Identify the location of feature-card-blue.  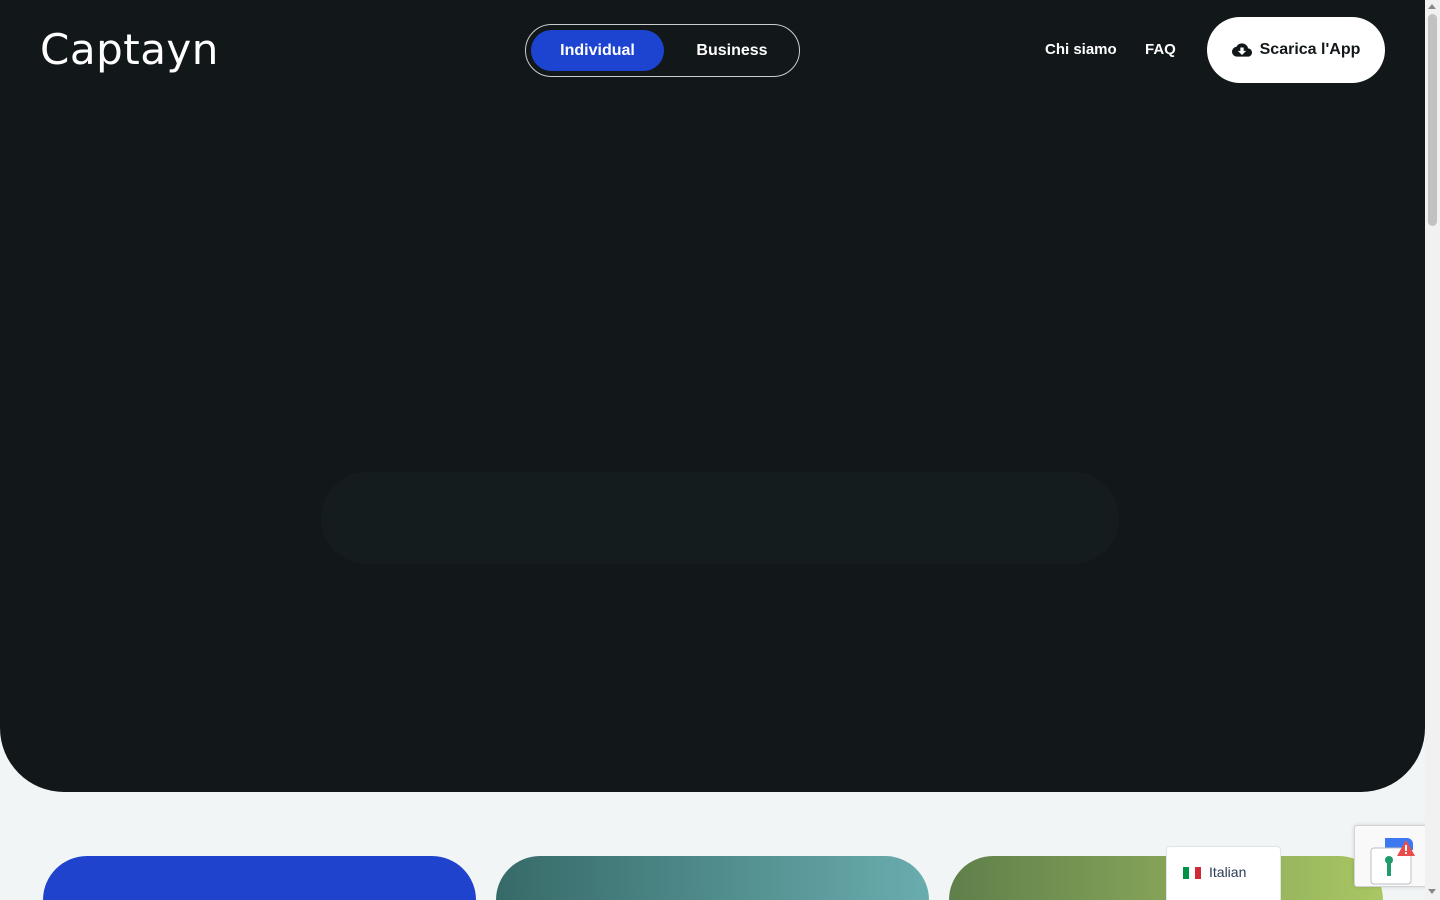
(259, 878).